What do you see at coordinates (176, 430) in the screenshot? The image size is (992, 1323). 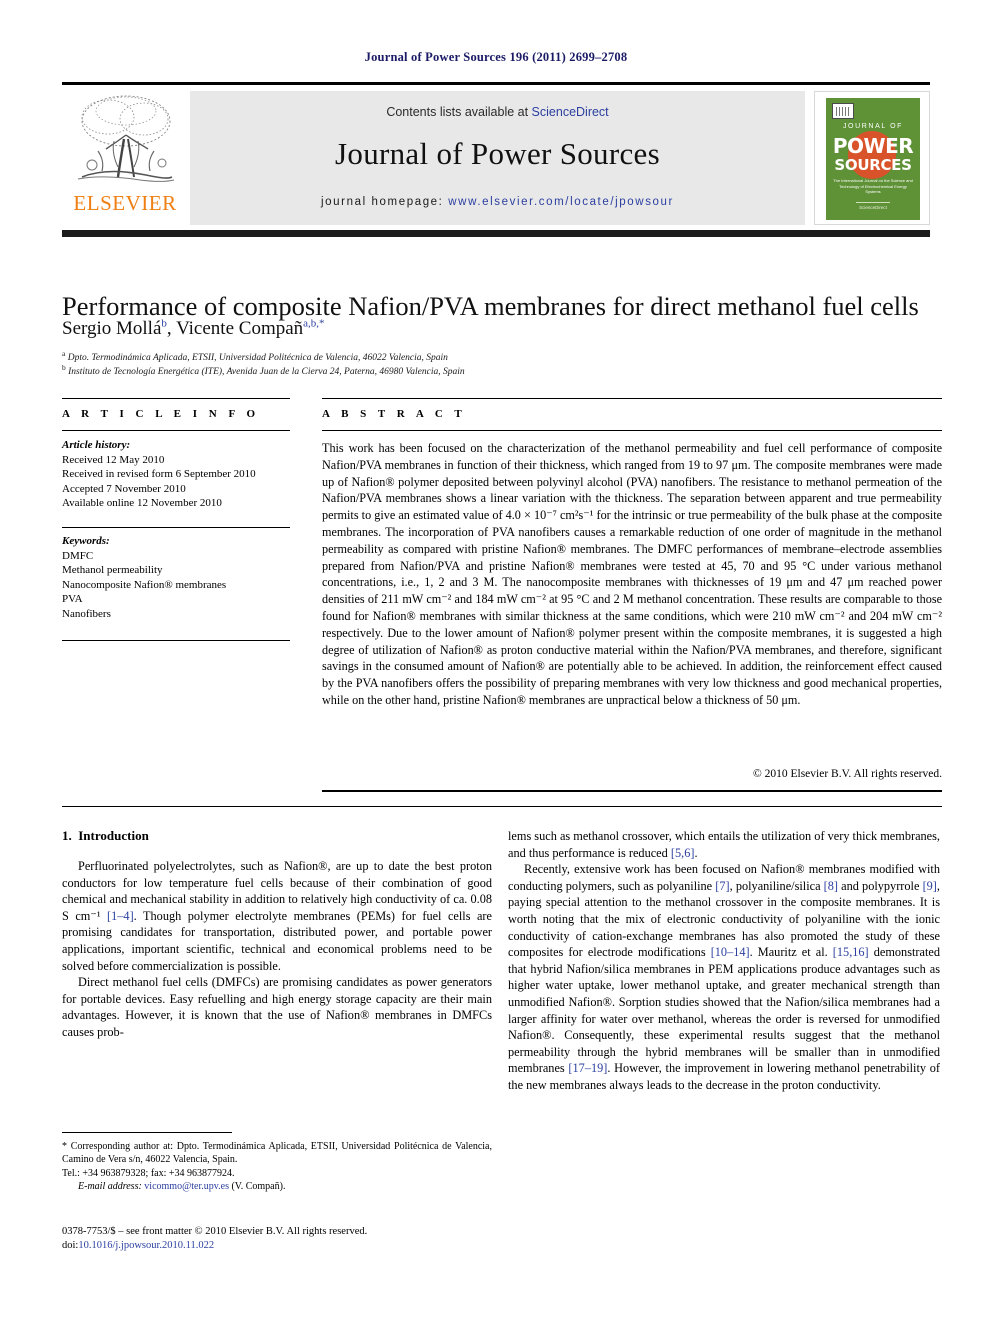 I see `article-info-rule` at bounding box center [176, 430].